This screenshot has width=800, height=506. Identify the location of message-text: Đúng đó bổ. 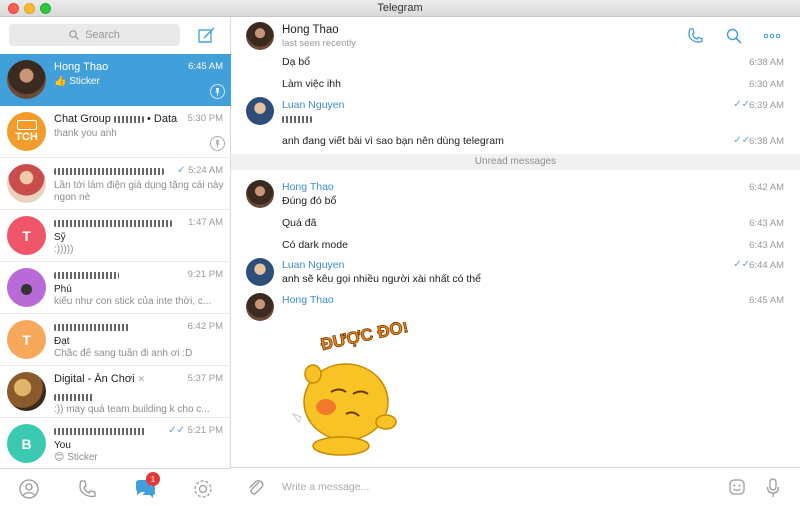
(309, 201).